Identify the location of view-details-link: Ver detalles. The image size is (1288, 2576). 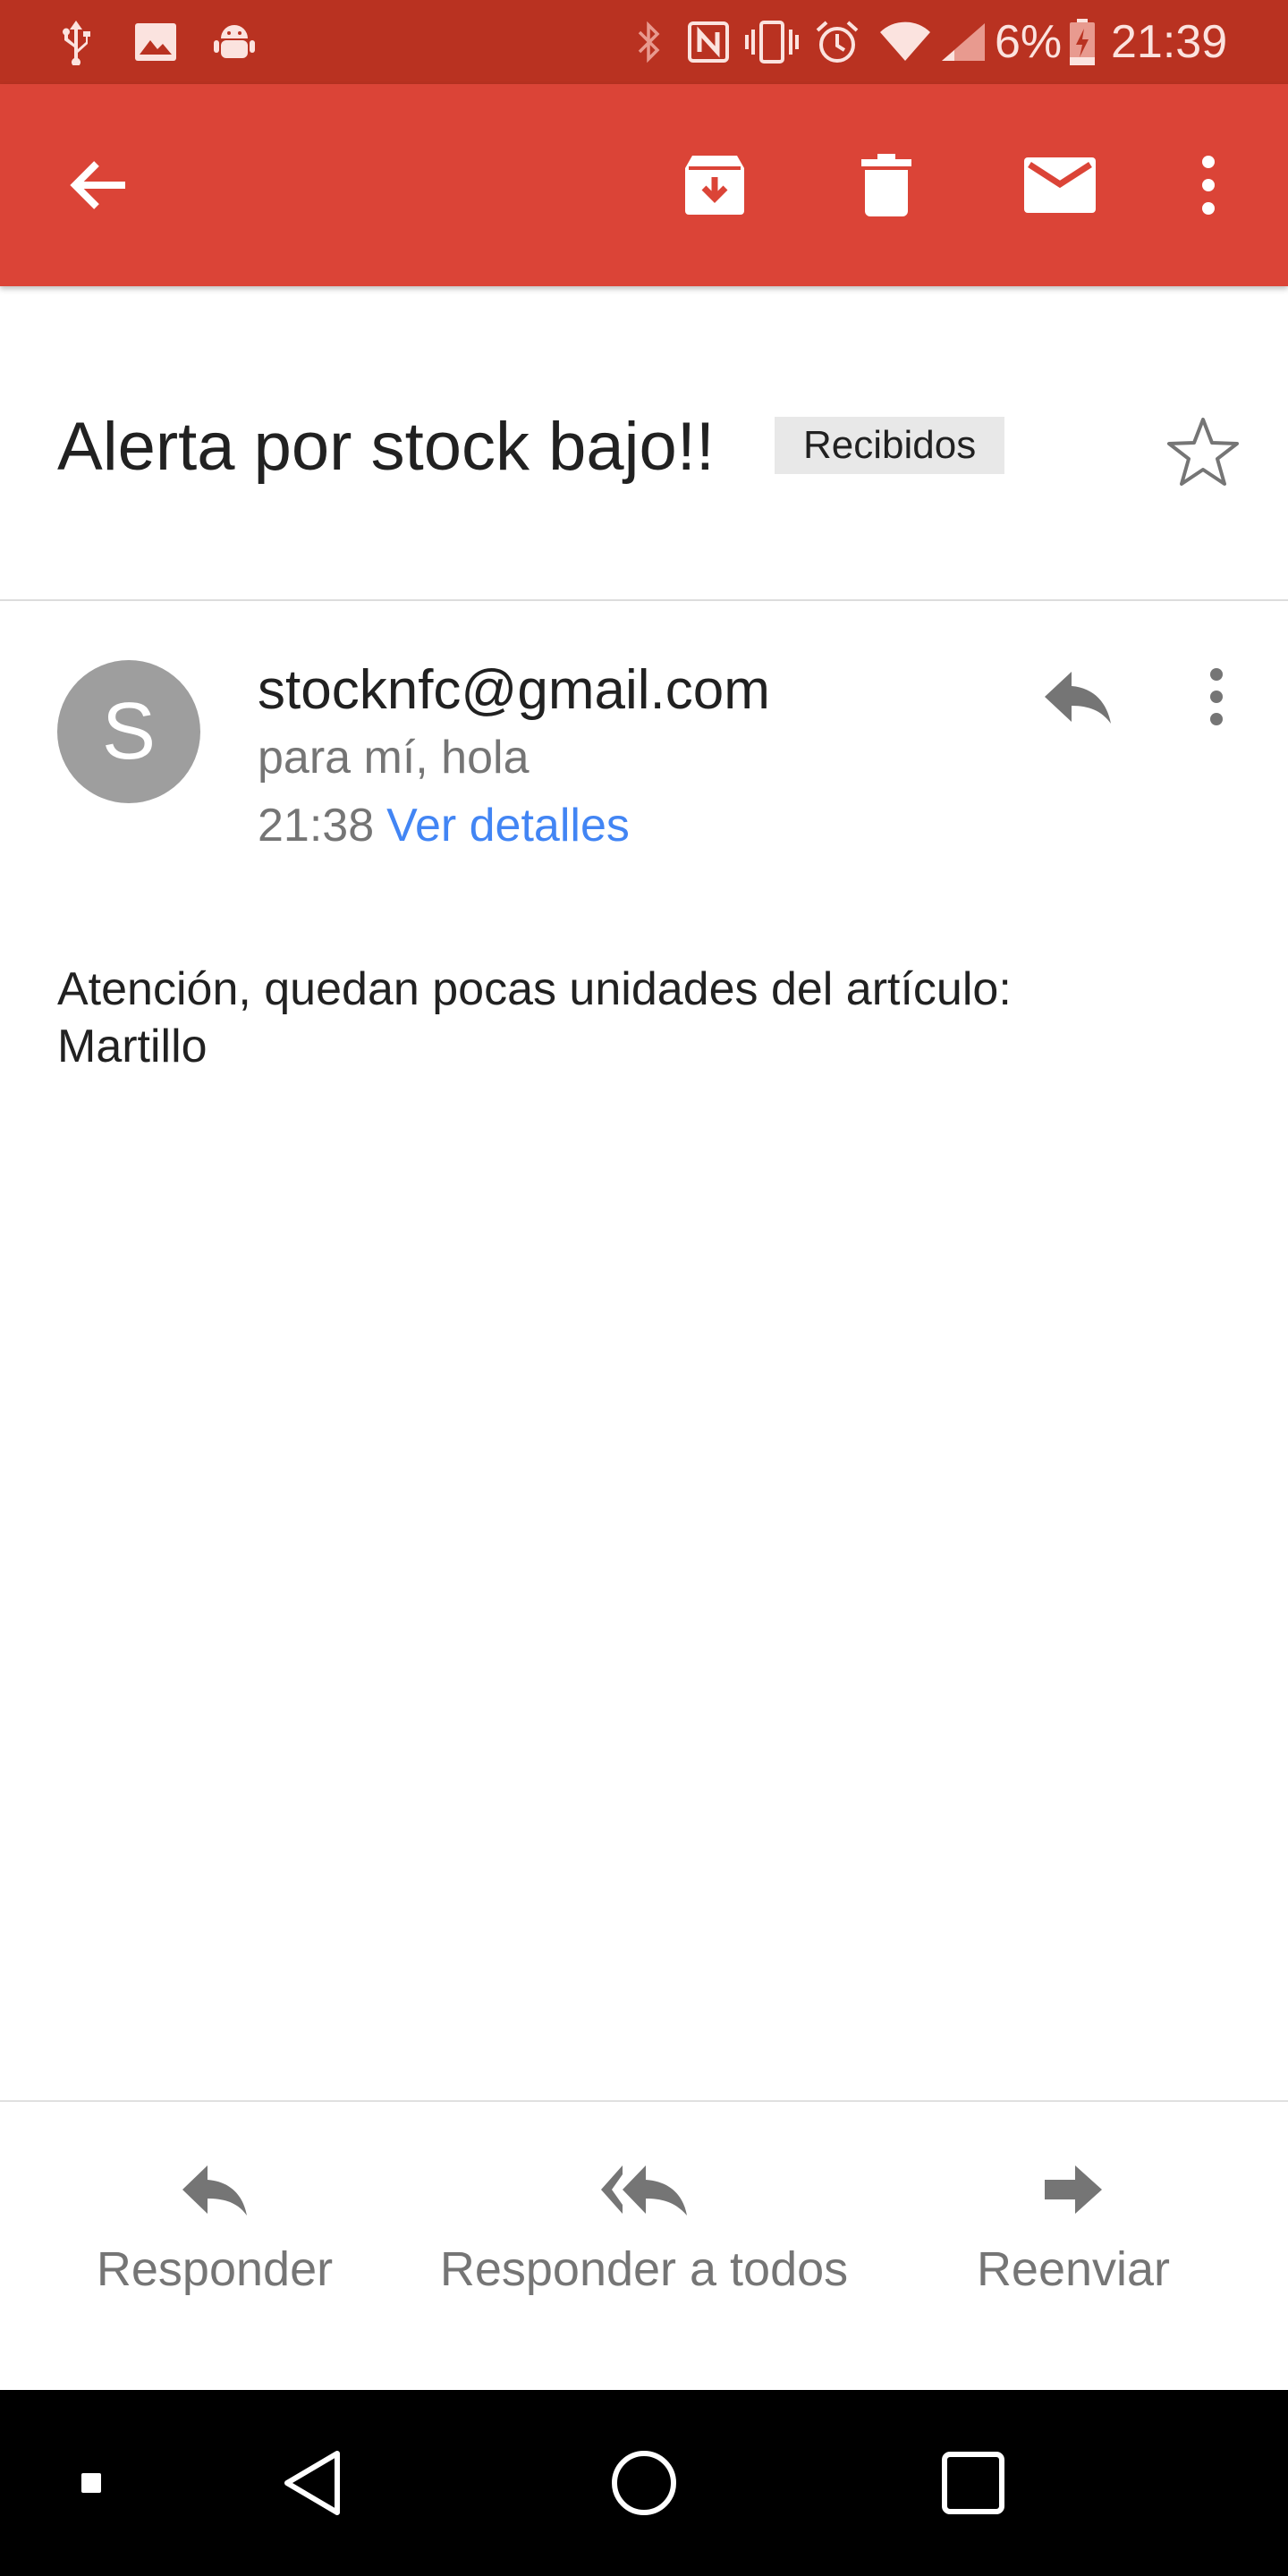
(508, 826).